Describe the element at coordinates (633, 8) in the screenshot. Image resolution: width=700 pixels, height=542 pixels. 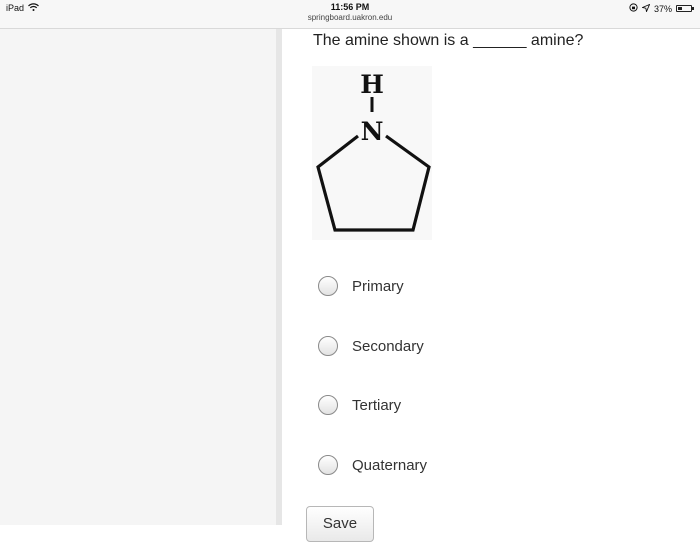
I see `orientation-lock-icon` at that location.